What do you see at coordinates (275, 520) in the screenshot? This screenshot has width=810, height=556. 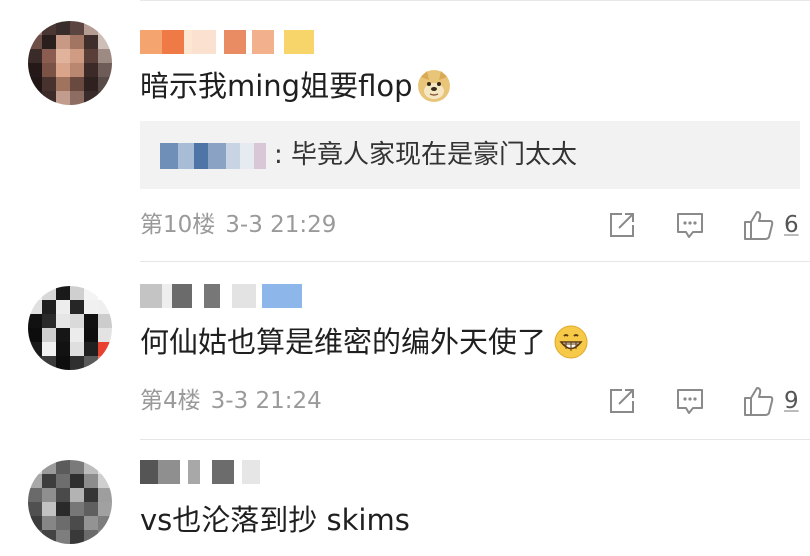 I see `comment-text: vs也沦落到抄 skims` at bounding box center [275, 520].